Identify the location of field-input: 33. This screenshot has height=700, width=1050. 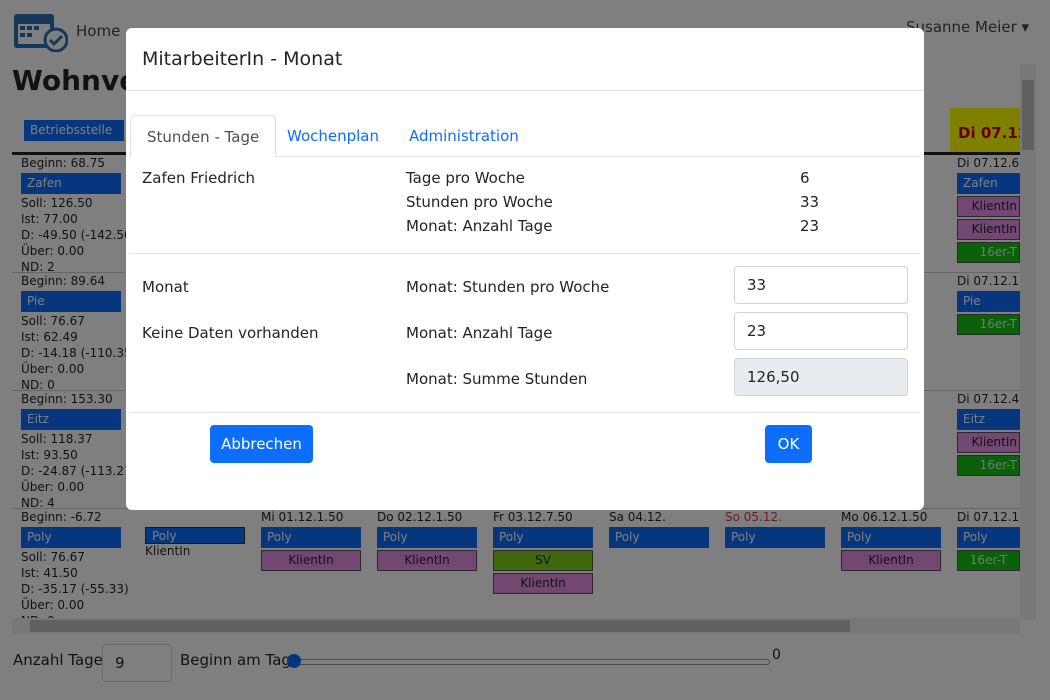
(821, 285).